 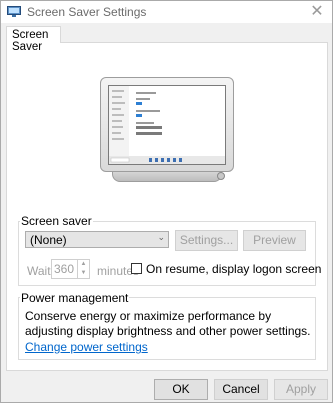 What do you see at coordinates (87, 12) in the screenshot?
I see `window-title: Screen Saver Settings` at bounding box center [87, 12].